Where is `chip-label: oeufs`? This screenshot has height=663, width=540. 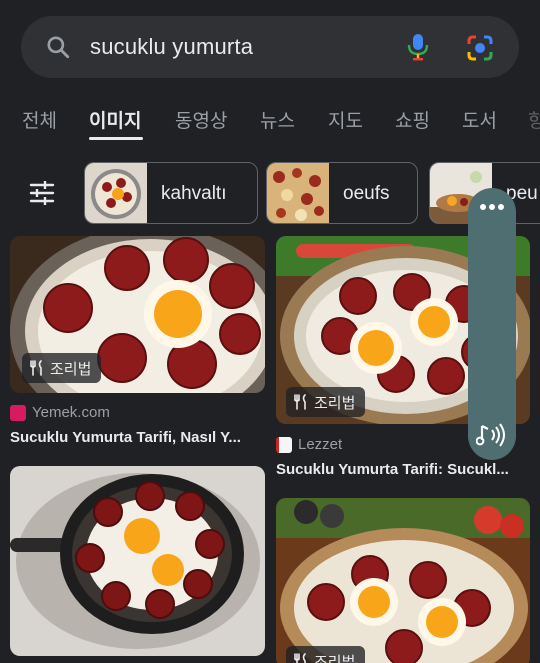 chip-label: oeufs is located at coordinates (366, 193).